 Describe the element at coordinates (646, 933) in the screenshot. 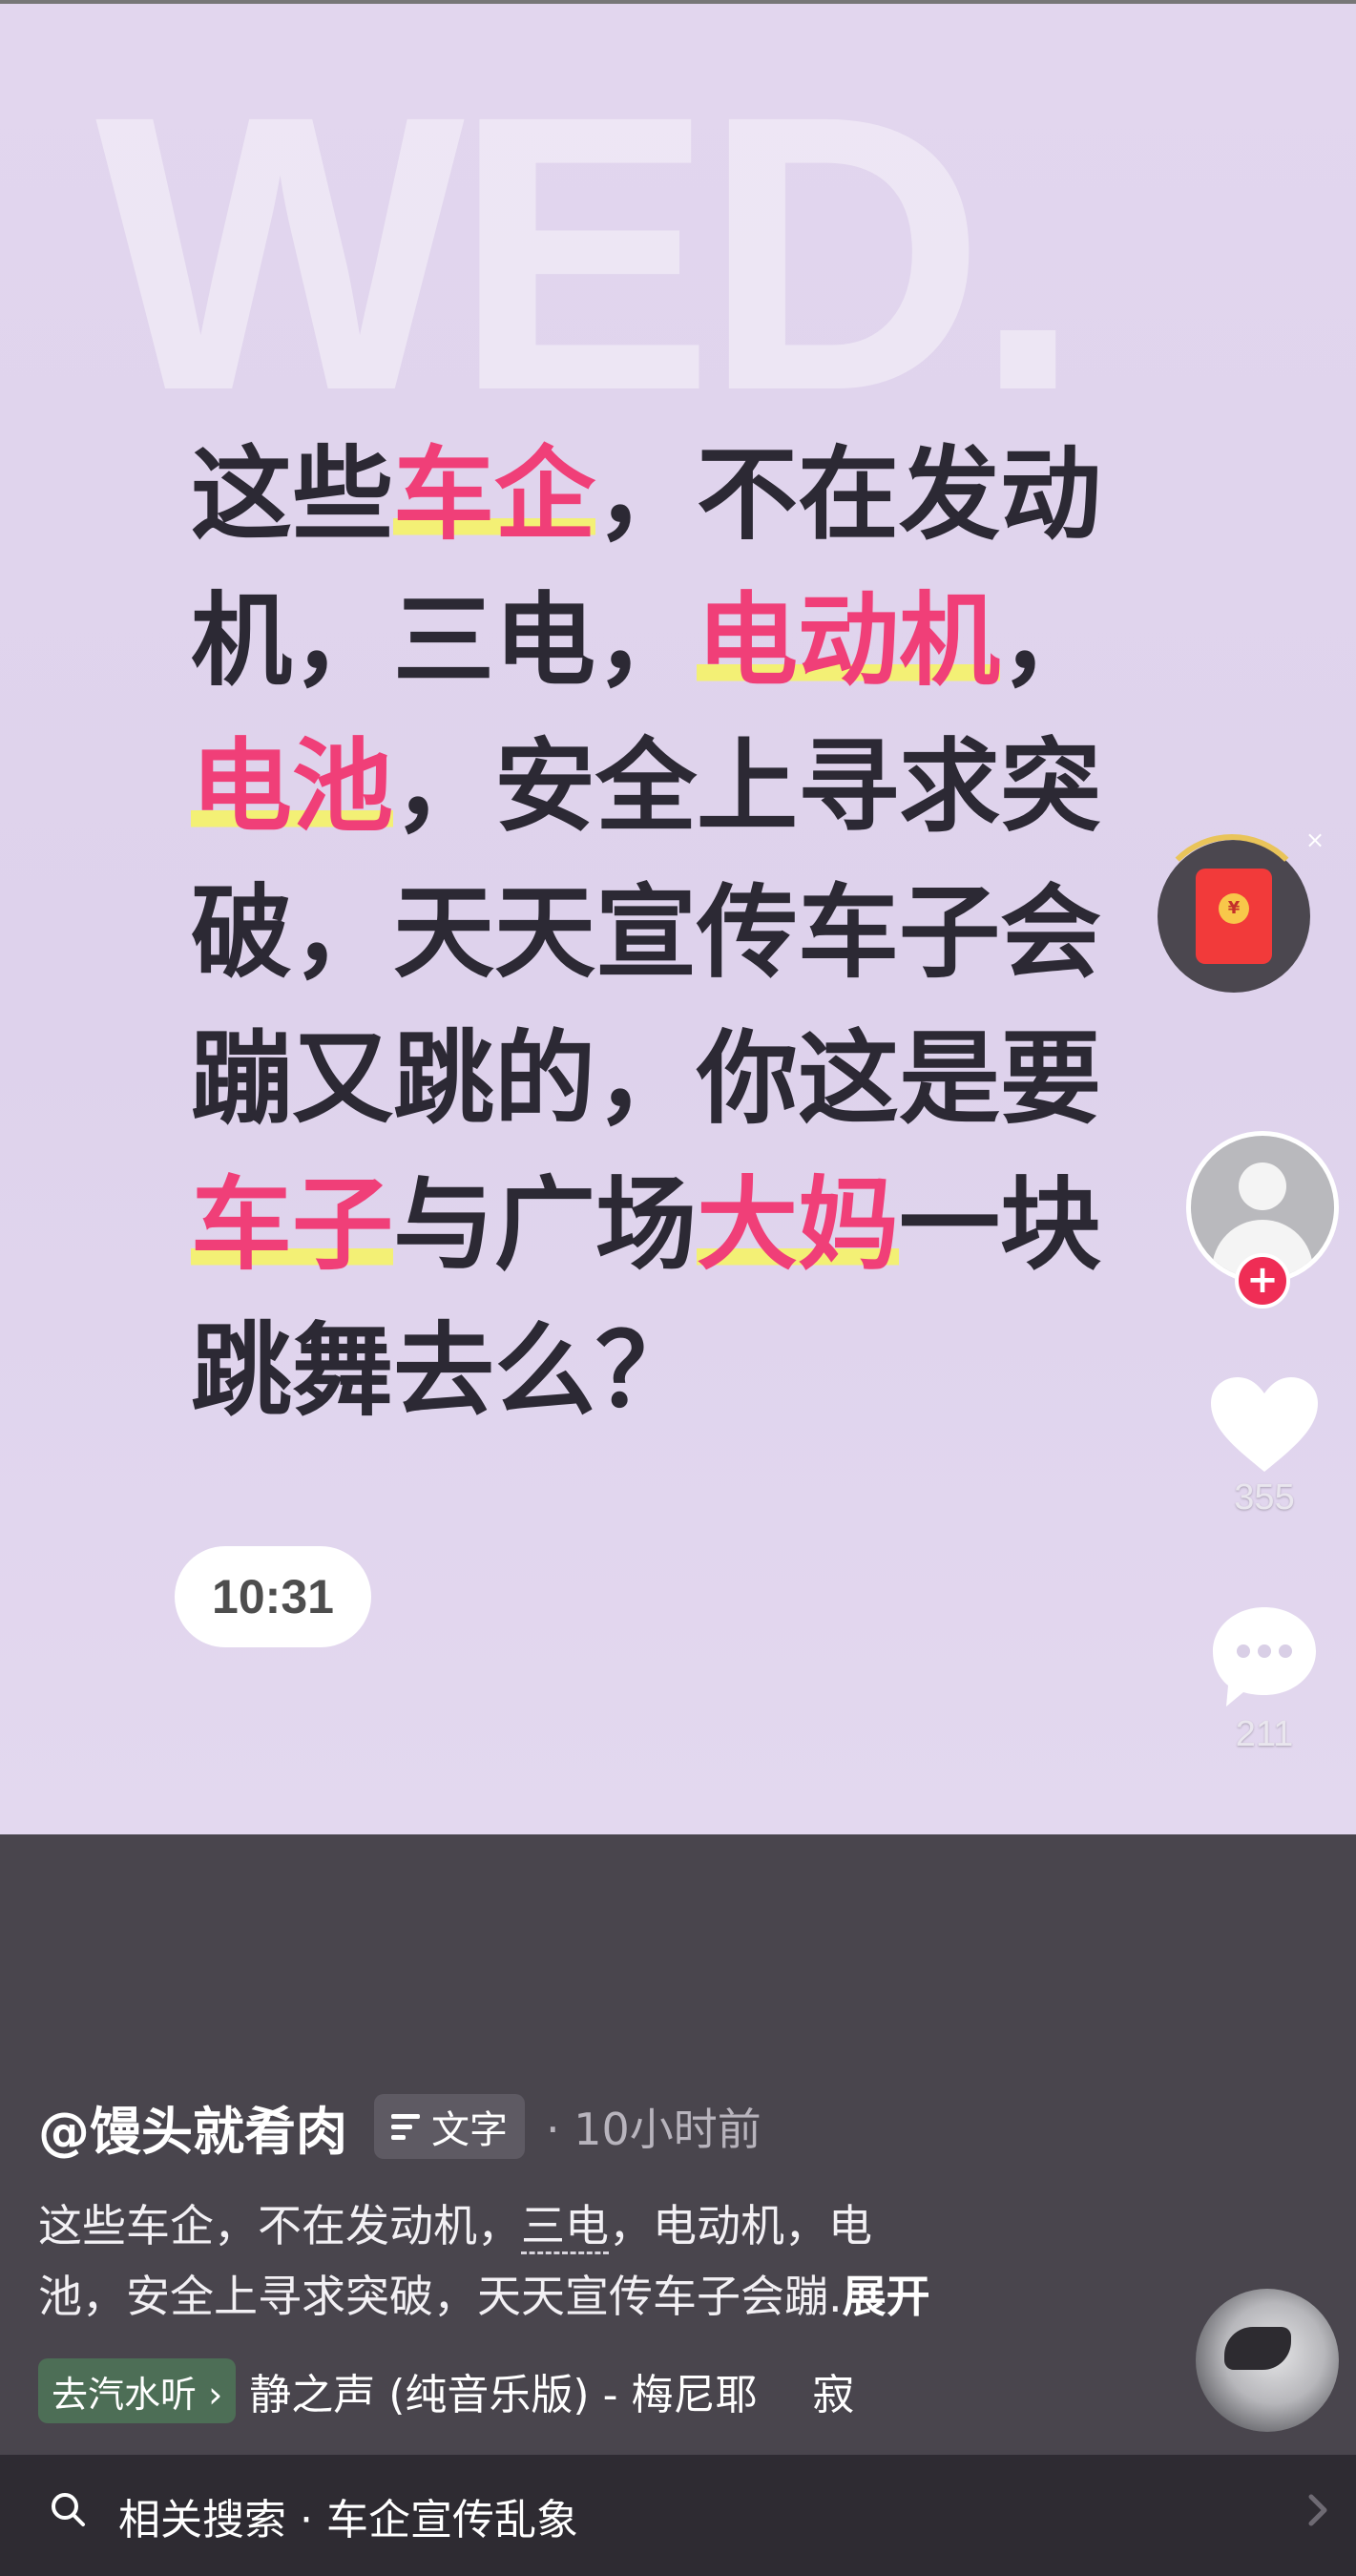

I see `quote-segment: 破，天天宣传车子会` at that location.